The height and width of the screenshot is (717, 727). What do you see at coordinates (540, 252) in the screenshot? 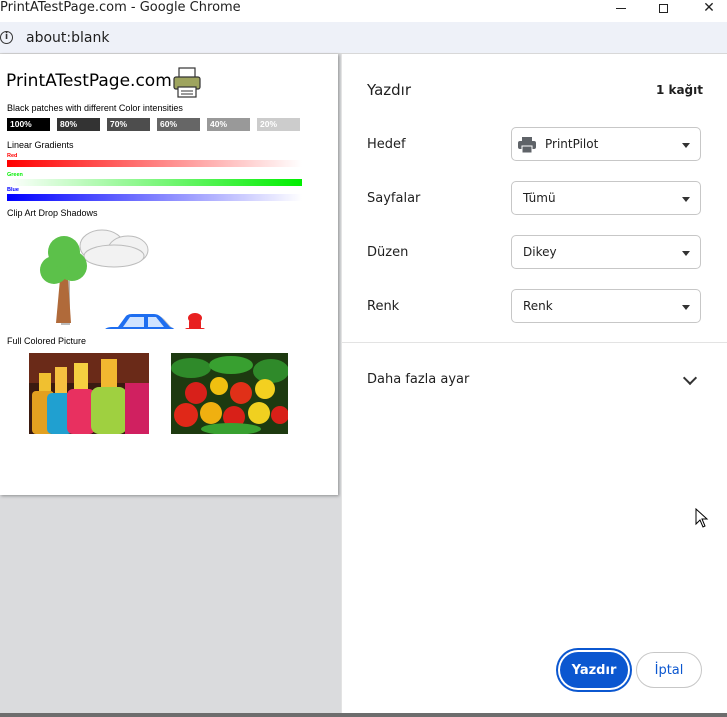
I see `layout-value: Dikey` at bounding box center [540, 252].